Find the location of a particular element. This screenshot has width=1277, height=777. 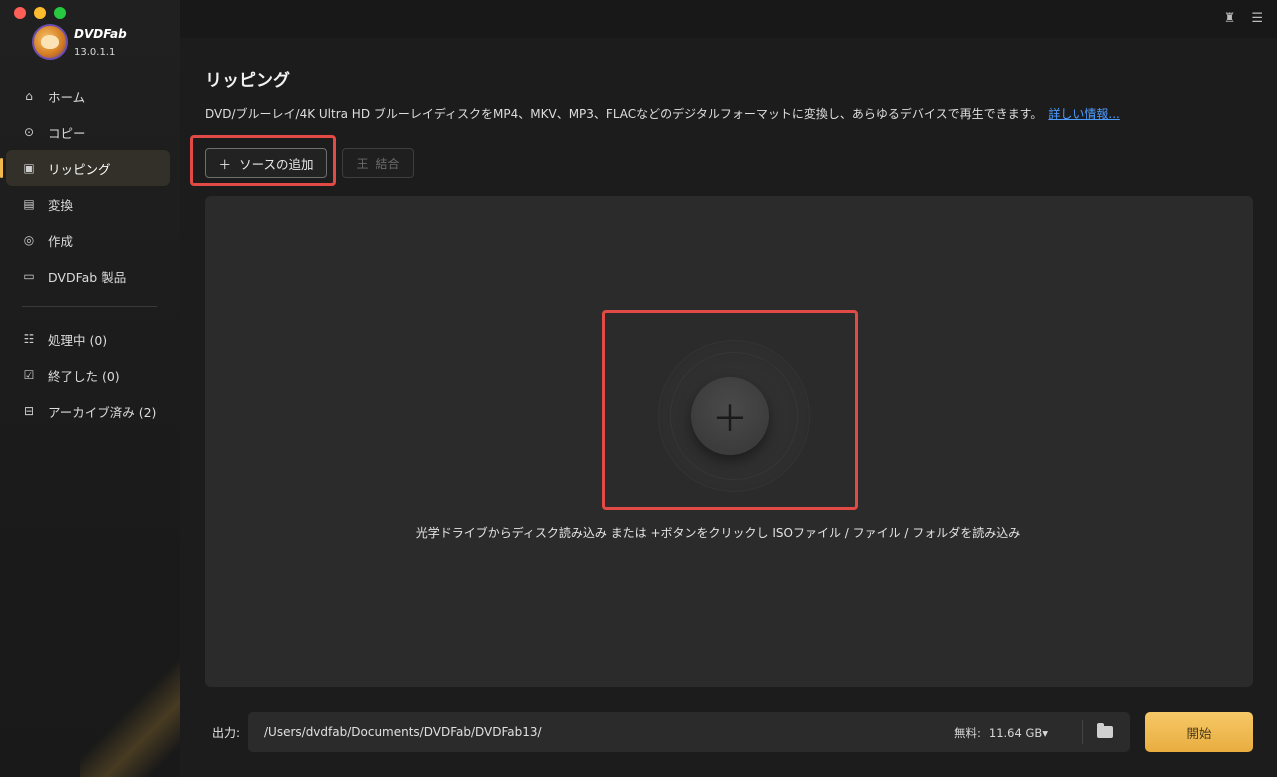

sidebar-item-archived: ⊟ アーカイブ済み (2) is located at coordinates (88, 411).